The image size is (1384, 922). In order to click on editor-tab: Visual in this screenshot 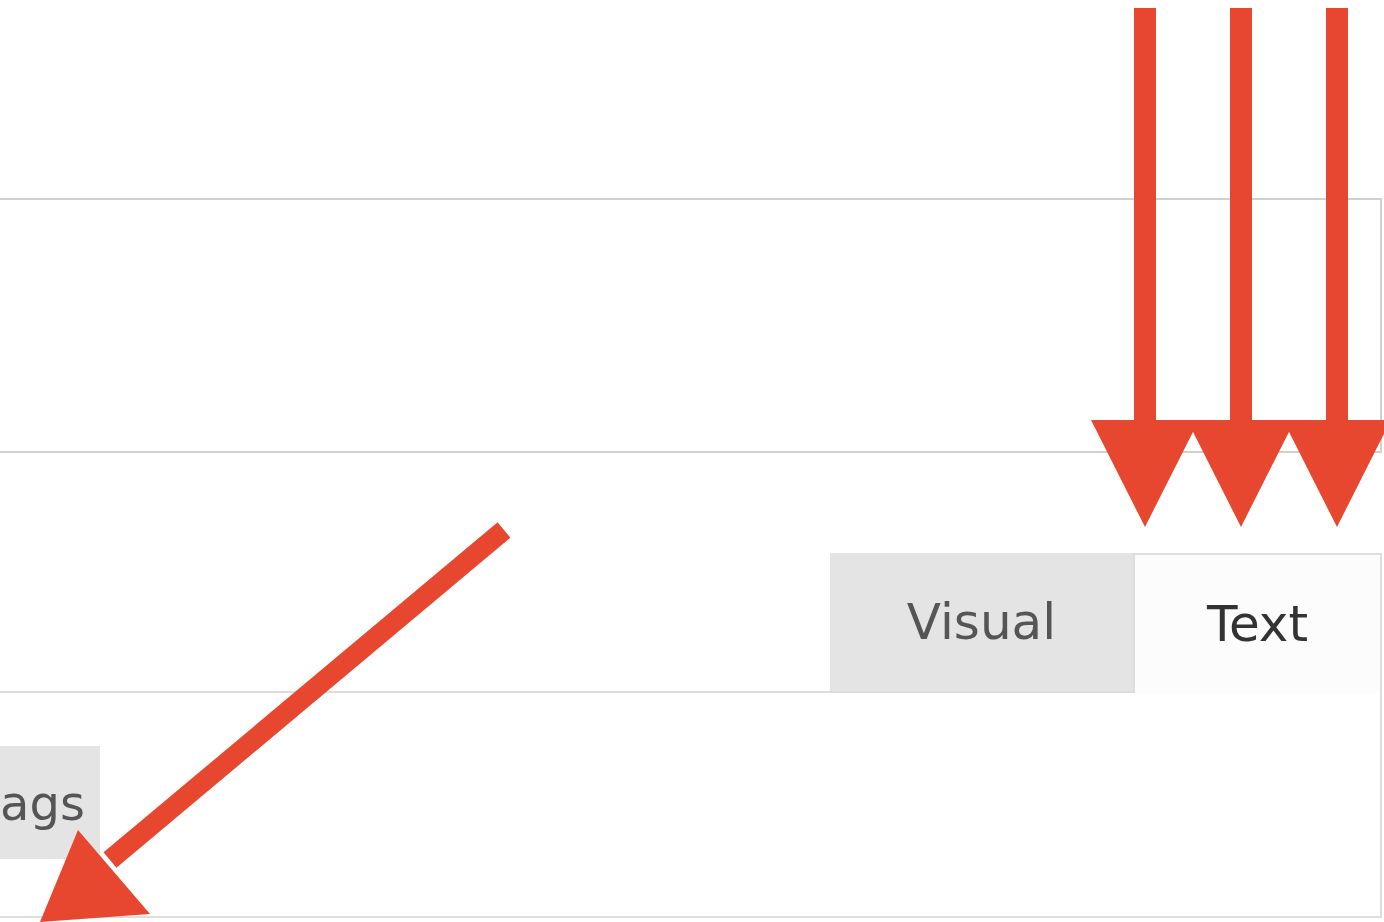, I will do `click(981, 622)`.